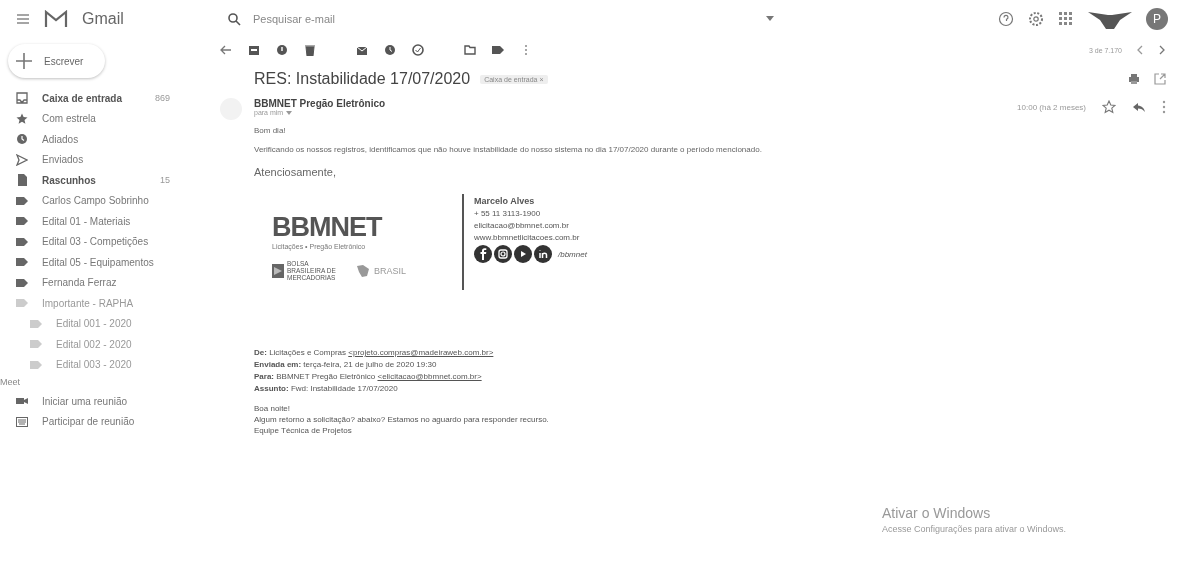  I want to click on email-address: elicitacao@bbmnet.com.br, so click(522, 225).